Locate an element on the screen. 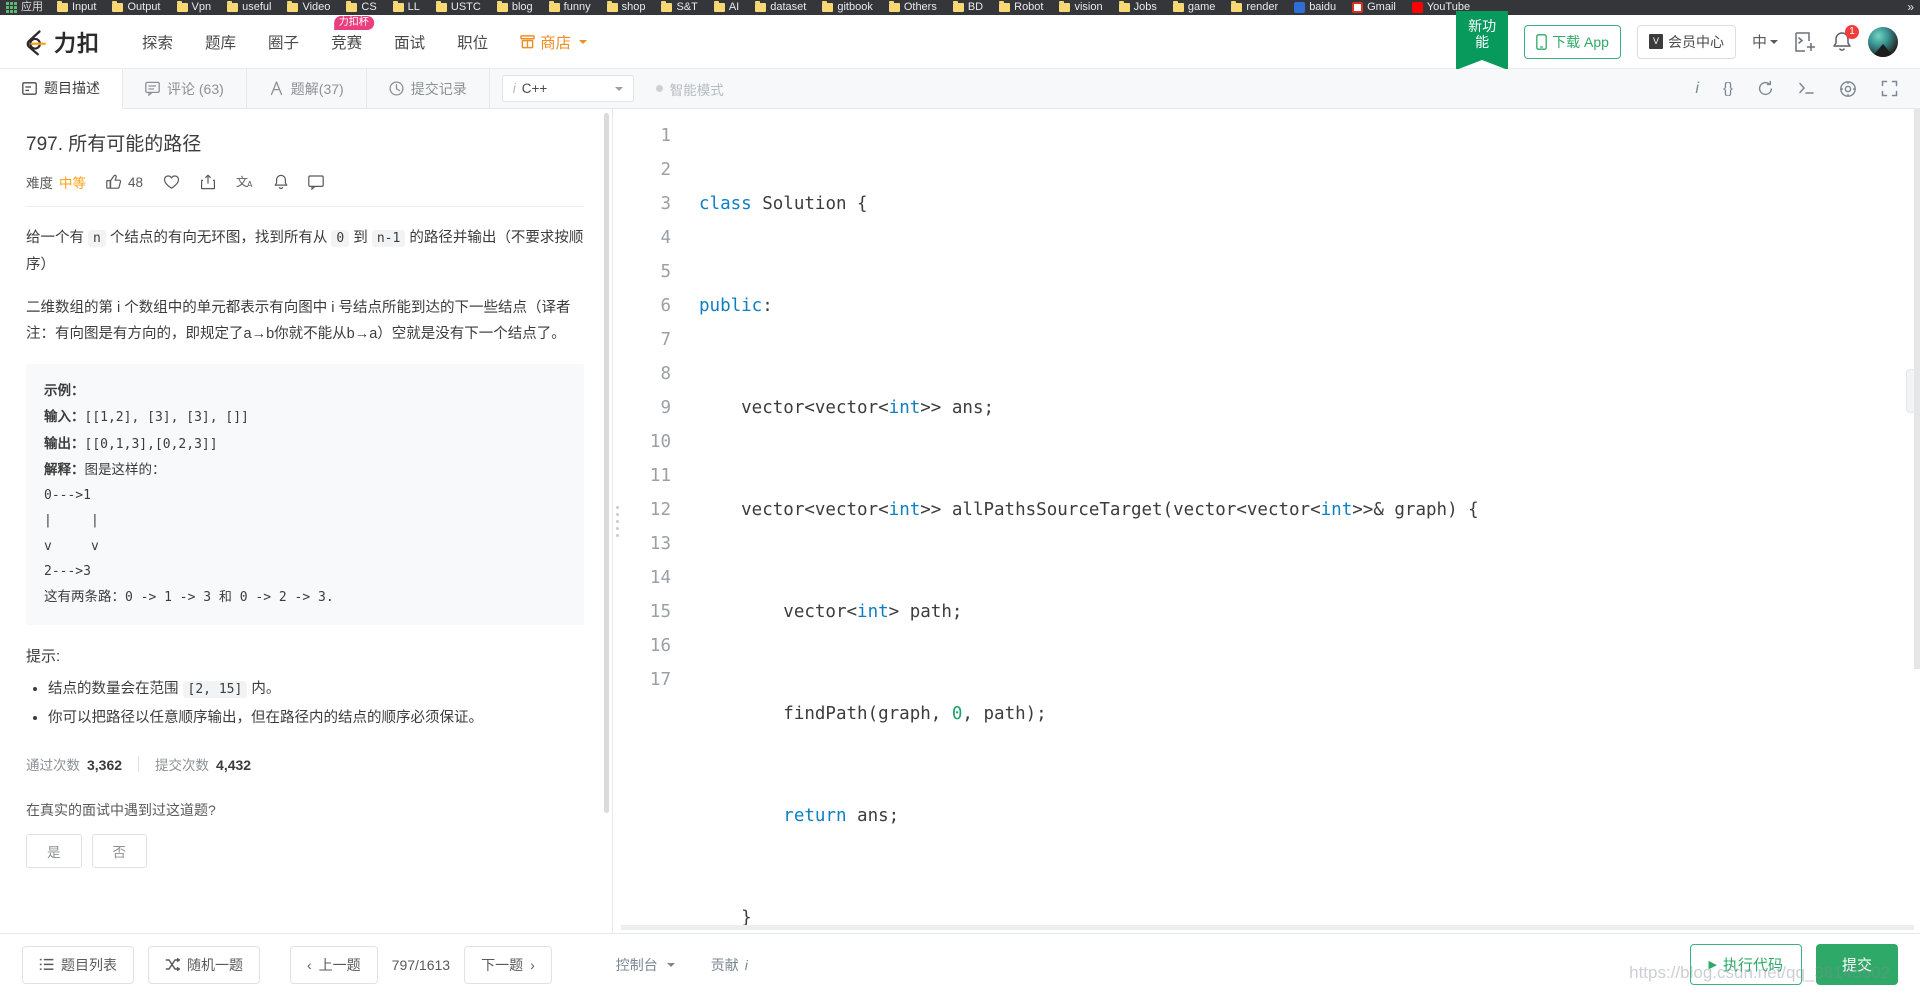 The width and height of the screenshot is (1920, 995). editor-settings-button is located at coordinates (1848, 89).